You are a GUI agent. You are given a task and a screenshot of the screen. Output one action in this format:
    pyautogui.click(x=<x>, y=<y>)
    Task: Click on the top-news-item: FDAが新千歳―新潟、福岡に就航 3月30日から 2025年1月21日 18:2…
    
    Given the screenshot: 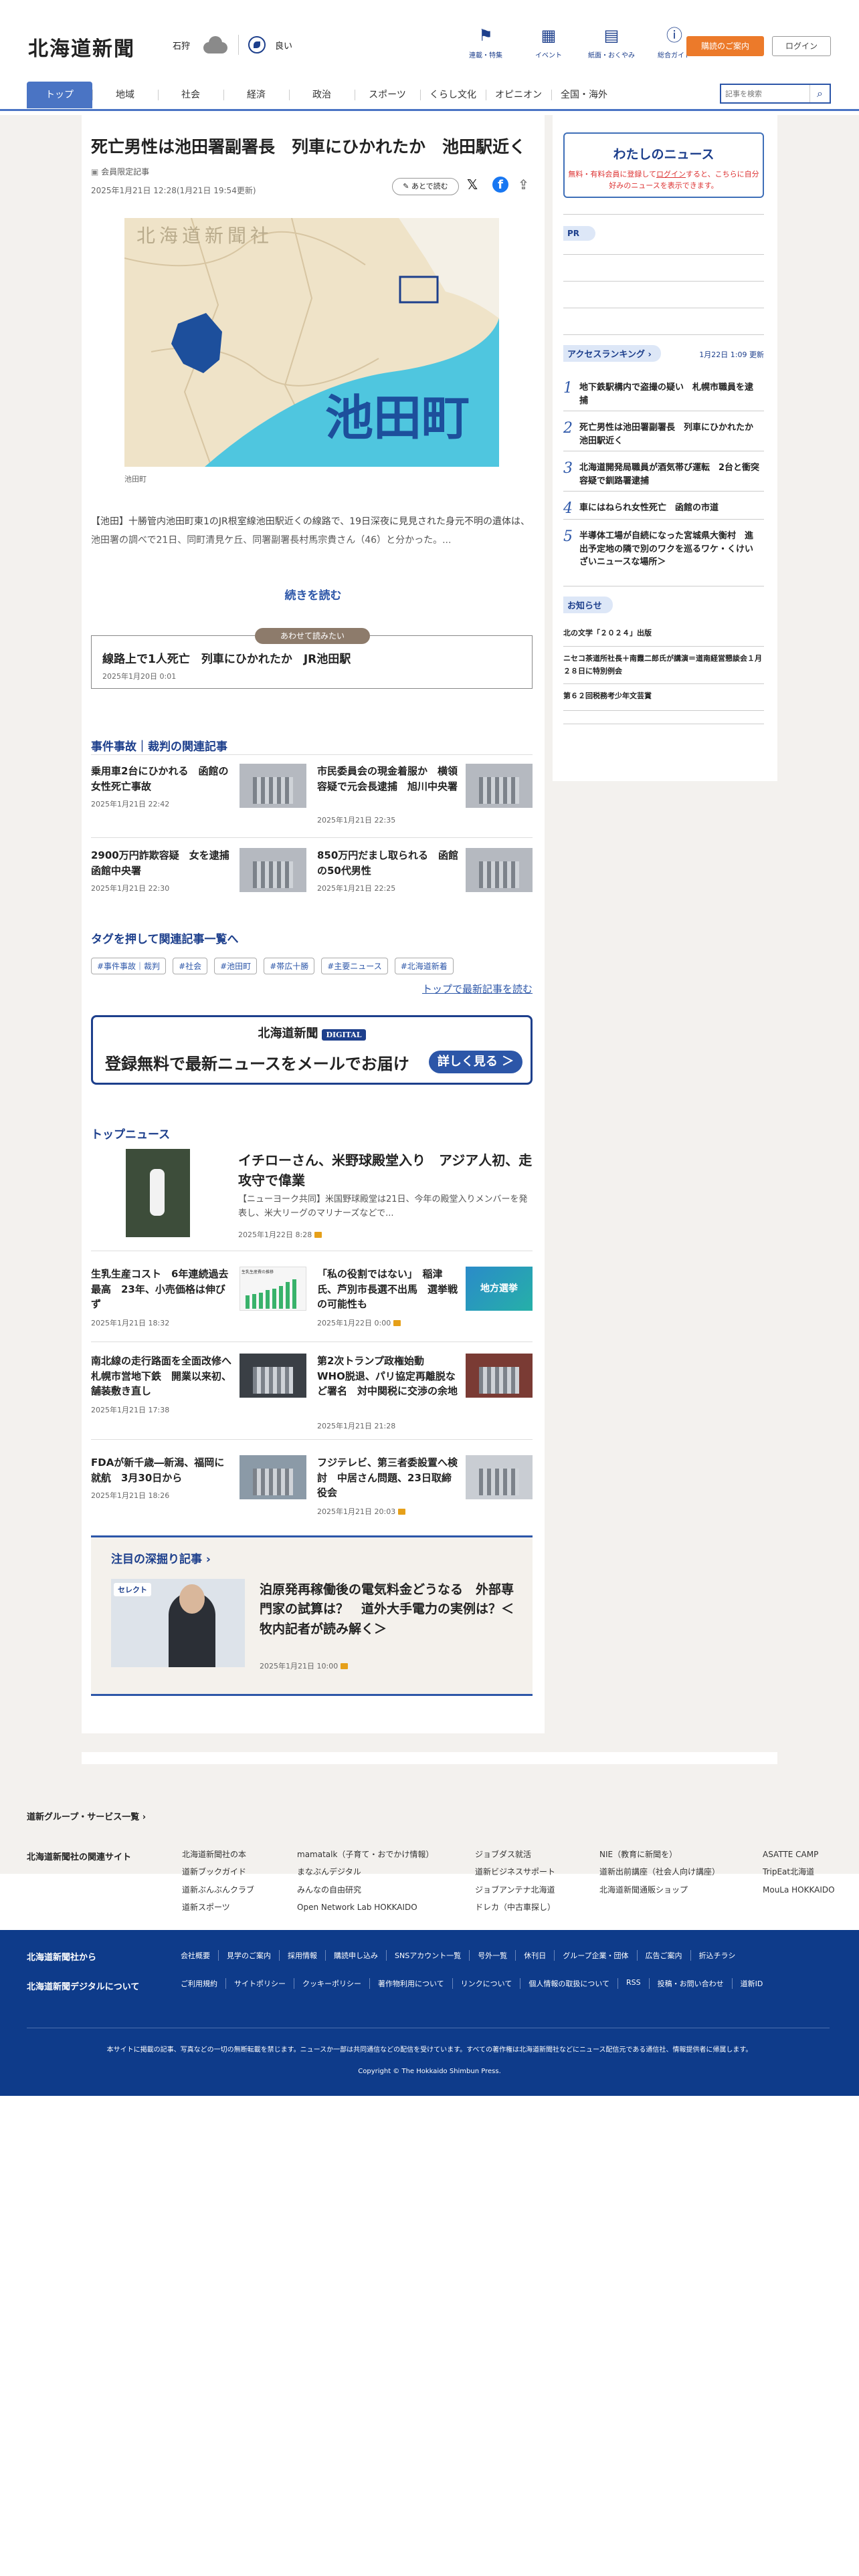 What is the action you would take?
    pyautogui.click(x=198, y=1485)
    